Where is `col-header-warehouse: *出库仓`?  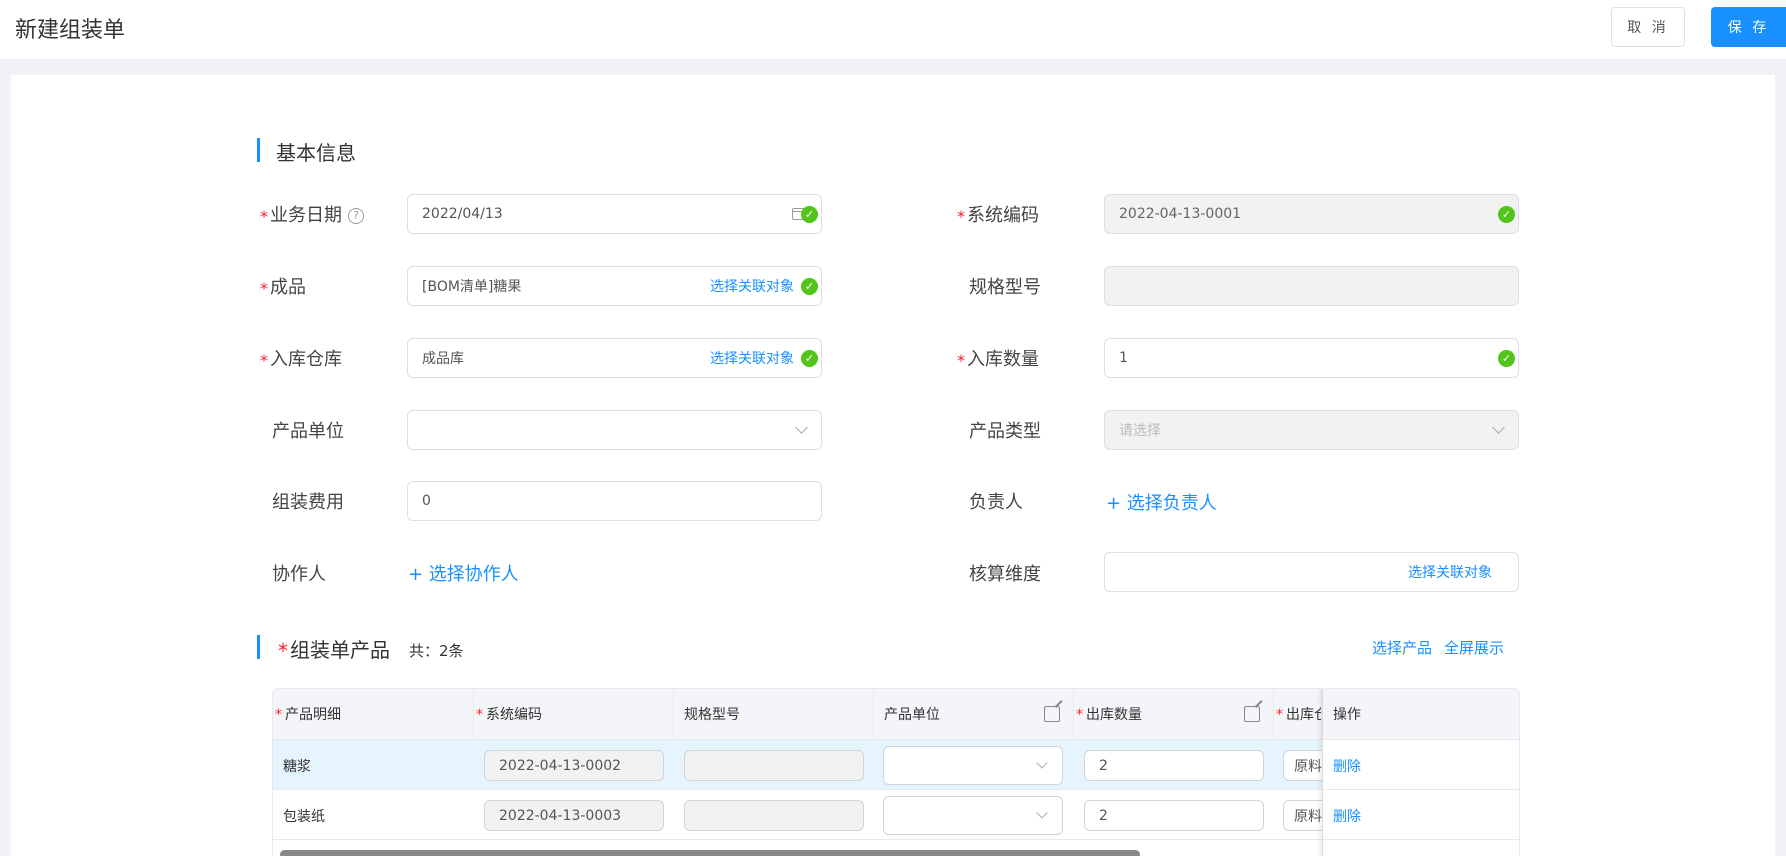
col-header-warehouse: *出库仓 is located at coordinates (1298, 714).